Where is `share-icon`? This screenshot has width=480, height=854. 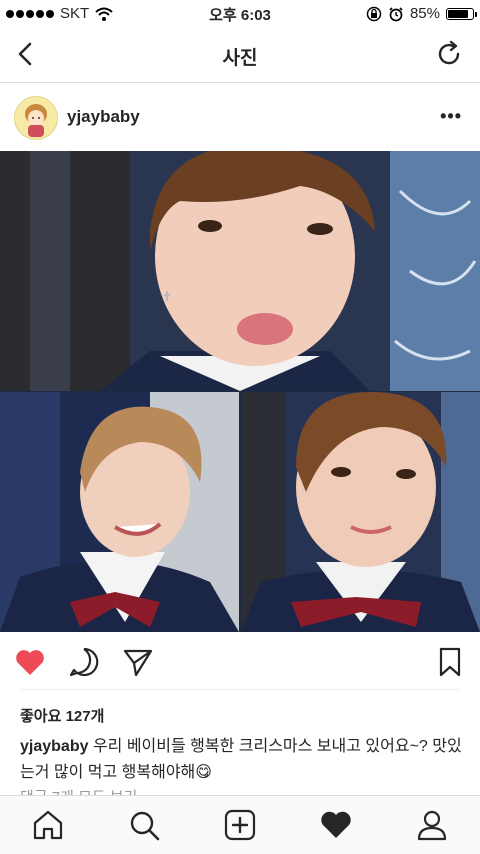
share-icon is located at coordinates (138, 662).